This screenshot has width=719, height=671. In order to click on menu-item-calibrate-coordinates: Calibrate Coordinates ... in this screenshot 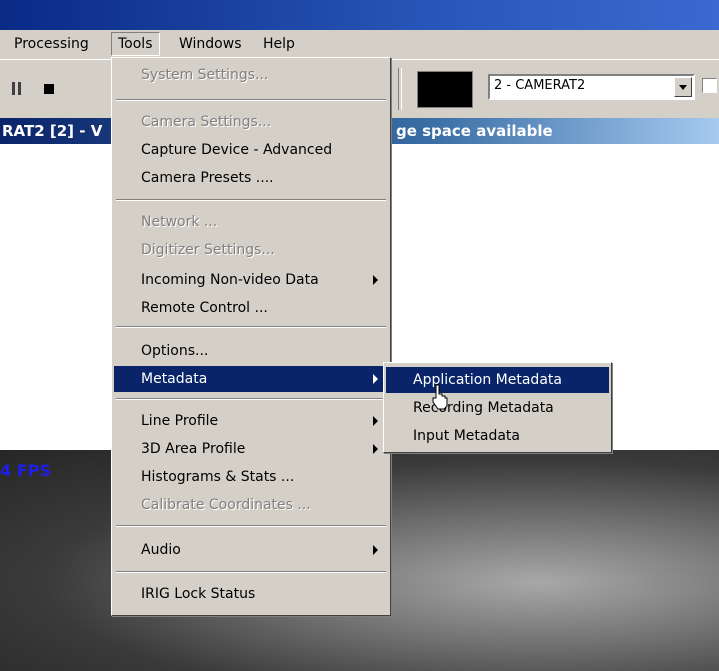, I will do `click(226, 505)`.